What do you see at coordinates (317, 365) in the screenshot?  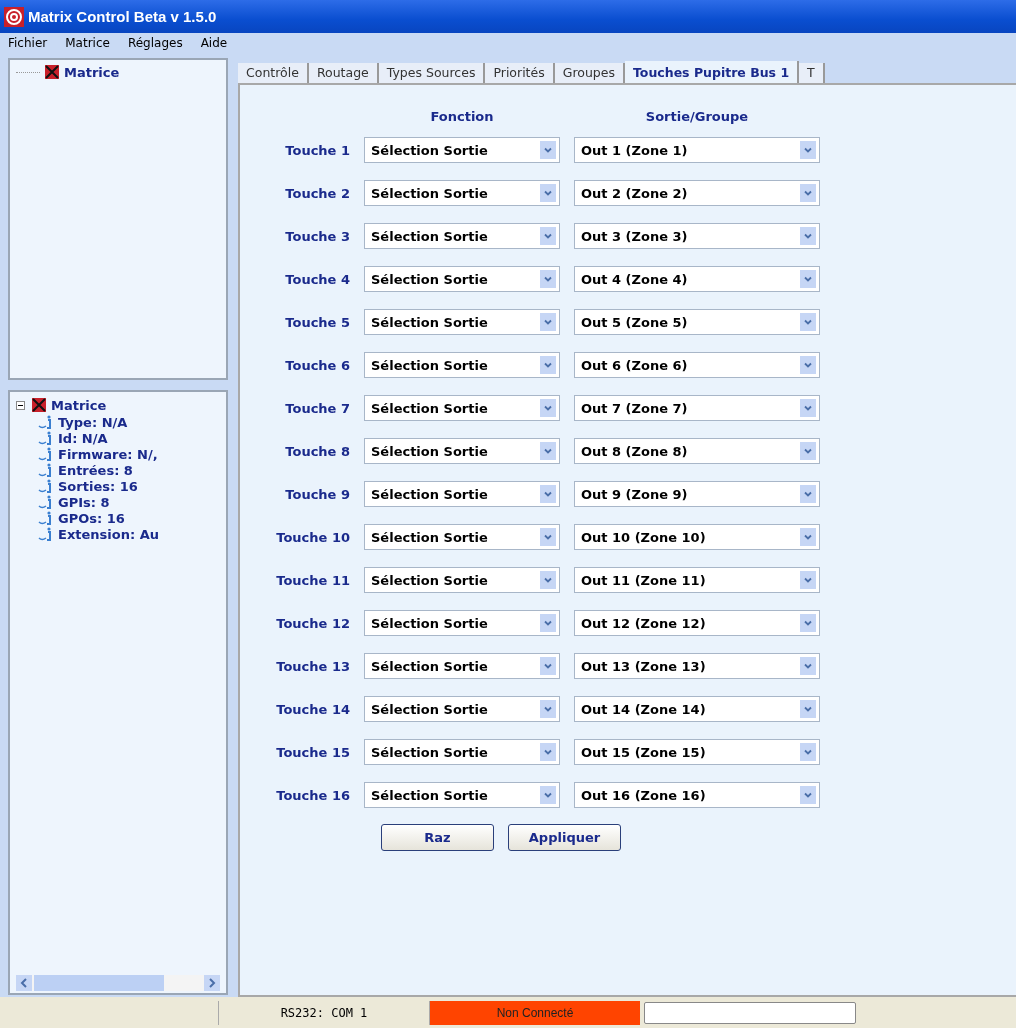 I see `key-label: Touche 6` at bounding box center [317, 365].